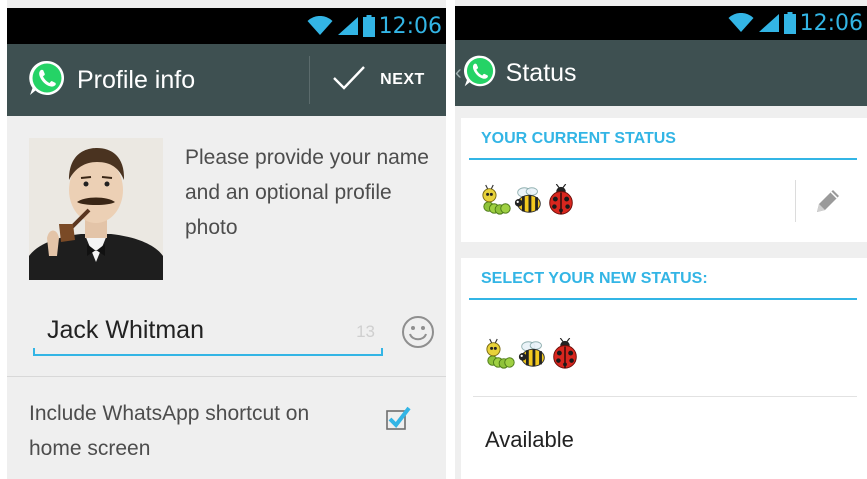 Image resolution: width=867 pixels, height=479 pixels. I want to click on page-title: Profile info, so click(136, 79).